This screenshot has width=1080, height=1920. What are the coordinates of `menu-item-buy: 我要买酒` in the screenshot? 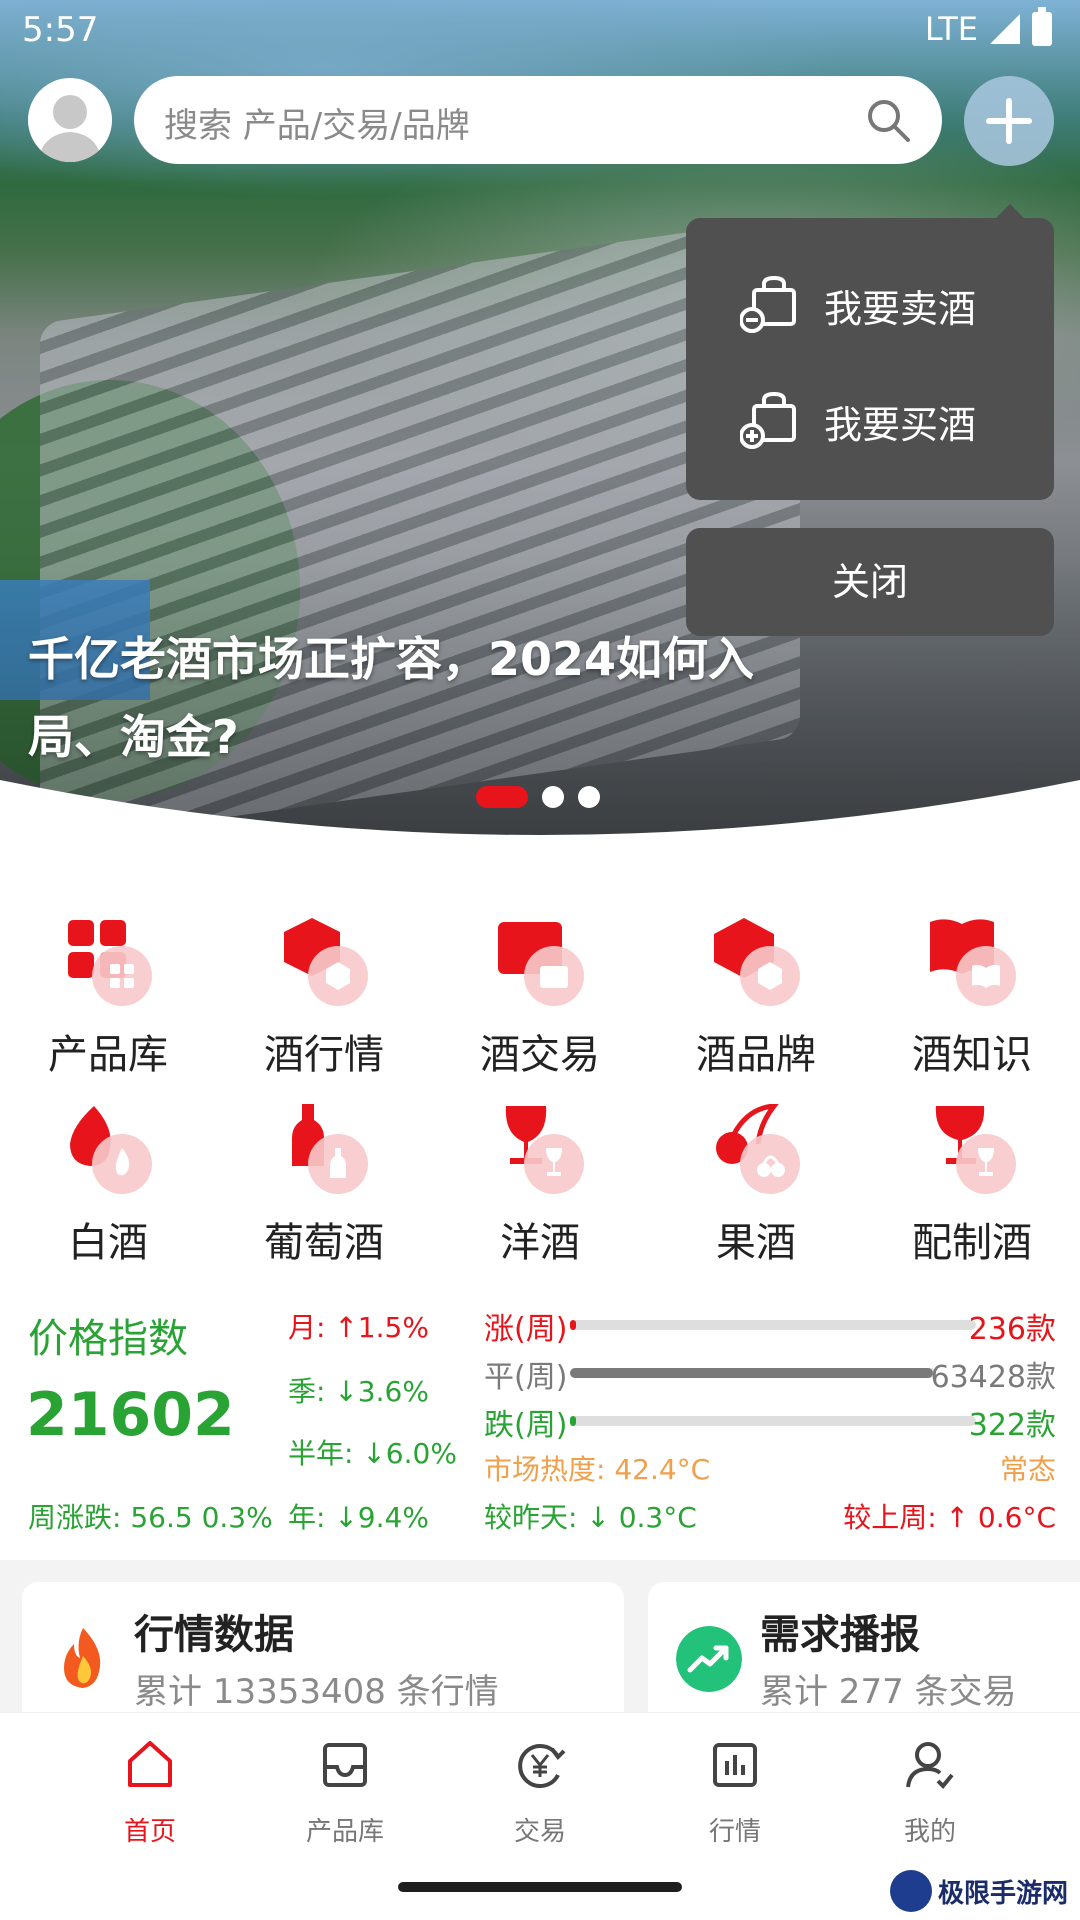 It's located at (870, 419).